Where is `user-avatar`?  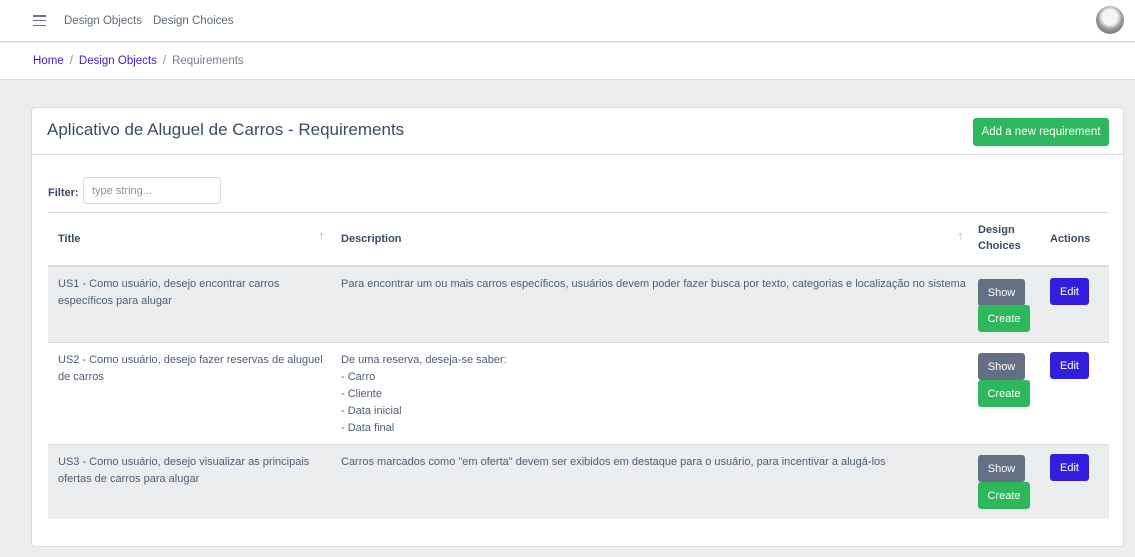 user-avatar is located at coordinates (1110, 20).